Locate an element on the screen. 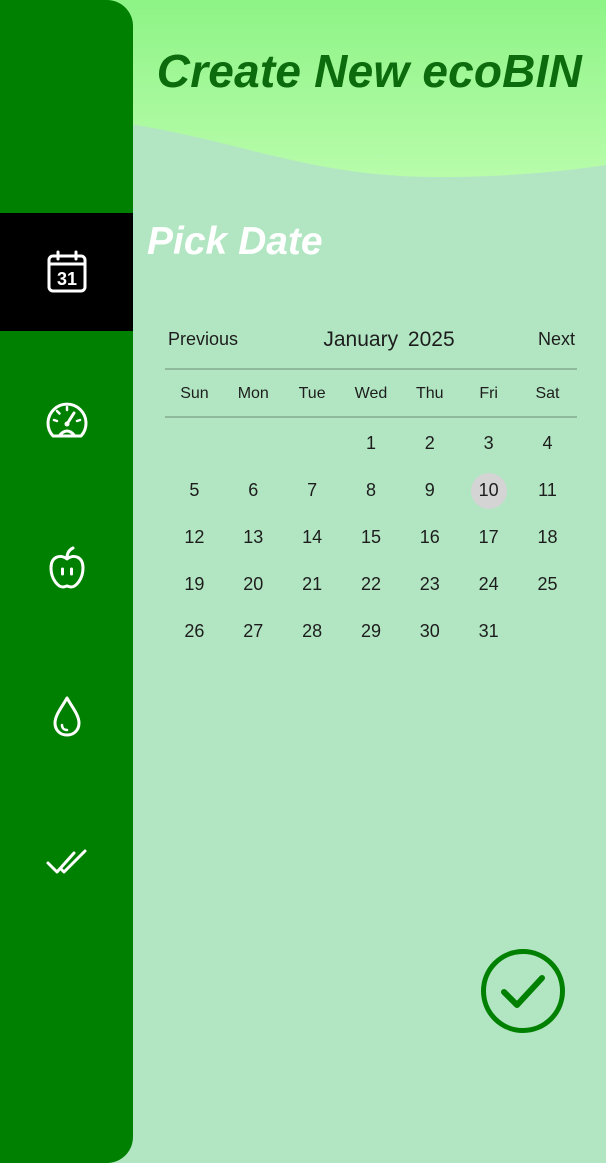 Image resolution: width=606 pixels, height=1163 pixels. day-cell: 13 is located at coordinates (253, 537).